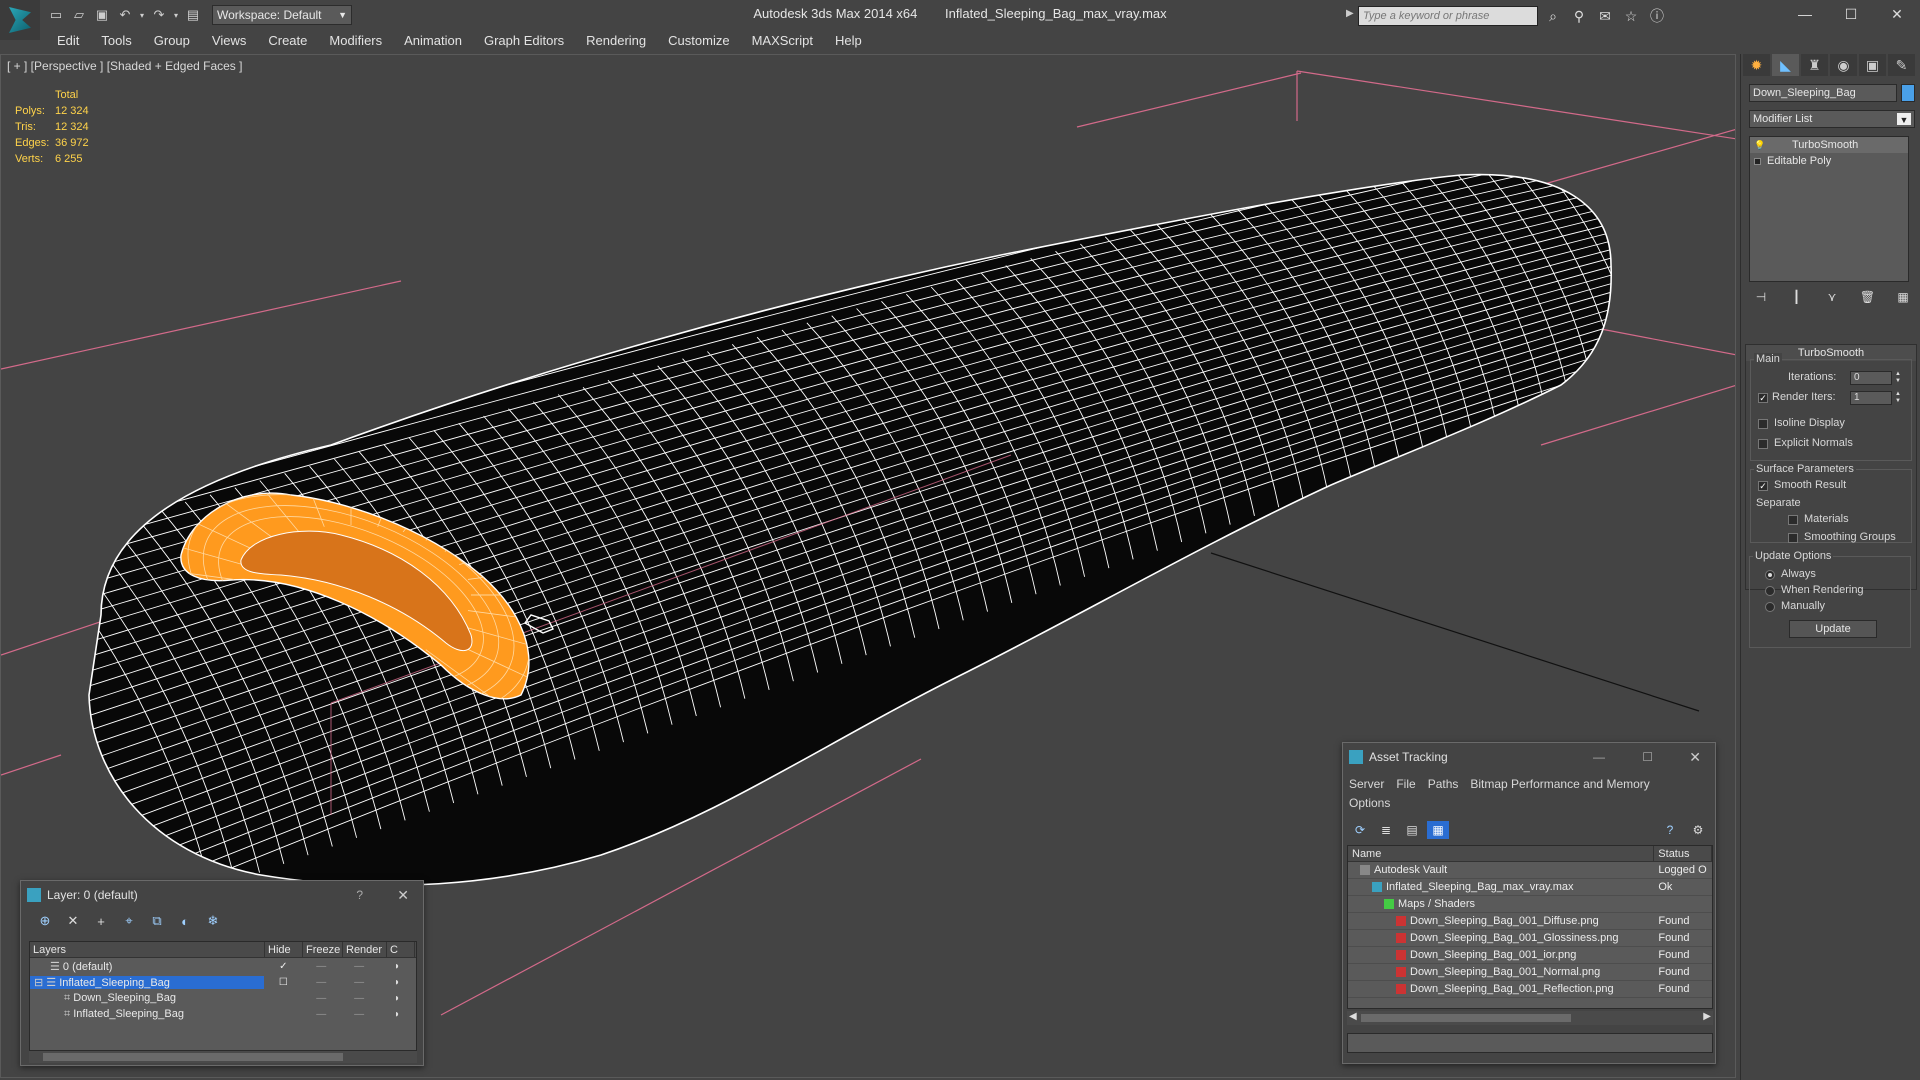 The height and width of the screenshot is (1080, 1920). What do you see at coordinates (229, 41) in the screenshot?
I see `menu-views: Views` at bounding box center [229, 41].